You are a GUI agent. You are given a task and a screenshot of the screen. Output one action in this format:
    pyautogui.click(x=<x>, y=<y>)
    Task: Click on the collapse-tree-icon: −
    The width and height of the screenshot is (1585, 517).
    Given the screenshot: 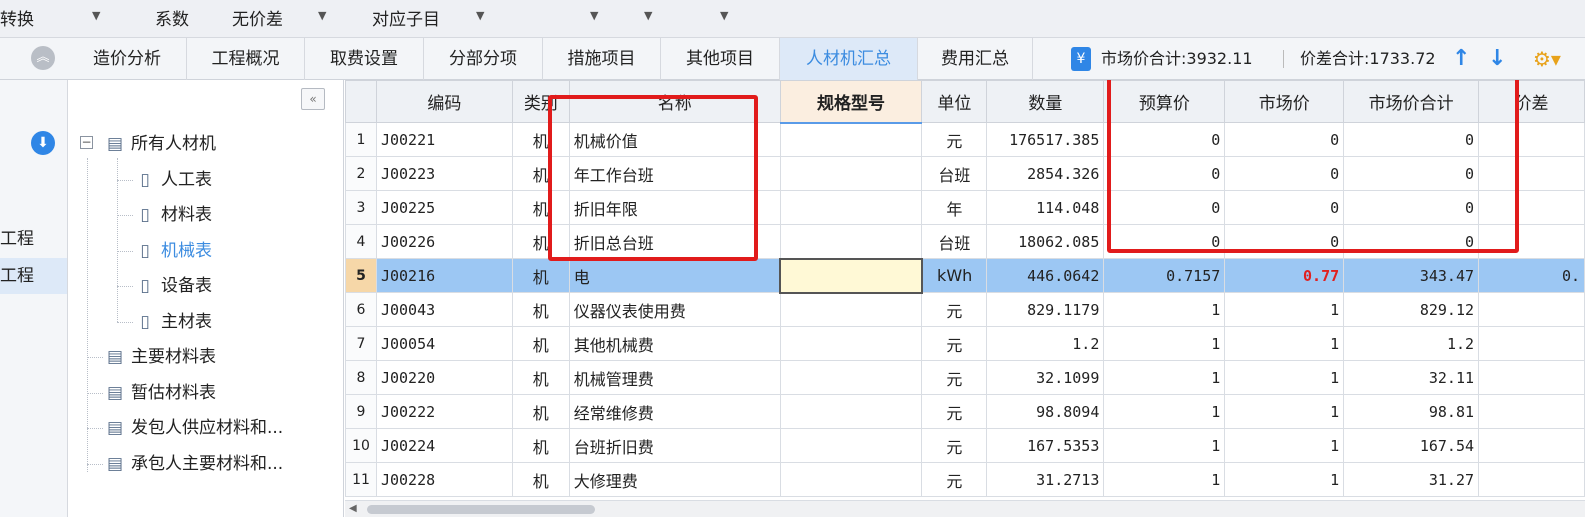 What is the action you would take?
    pyautogui.click(x=86, y=142)
    